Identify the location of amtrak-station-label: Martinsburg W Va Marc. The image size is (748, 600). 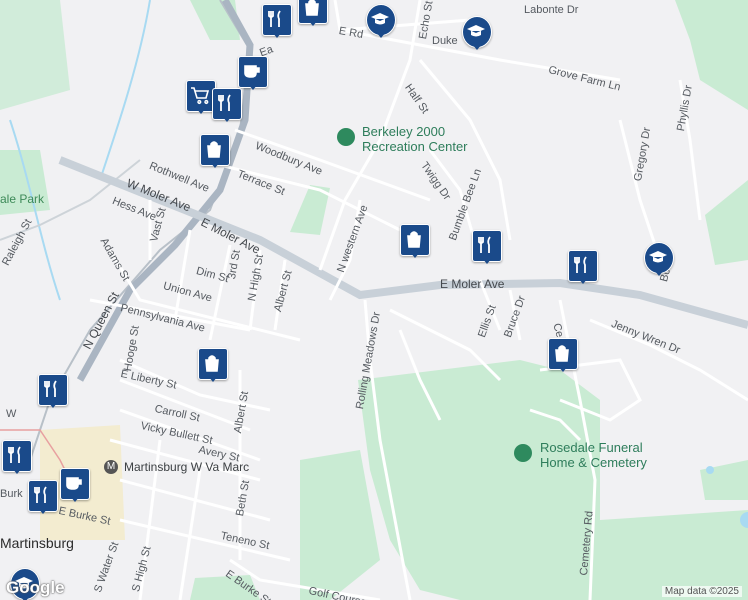
(186, 467).